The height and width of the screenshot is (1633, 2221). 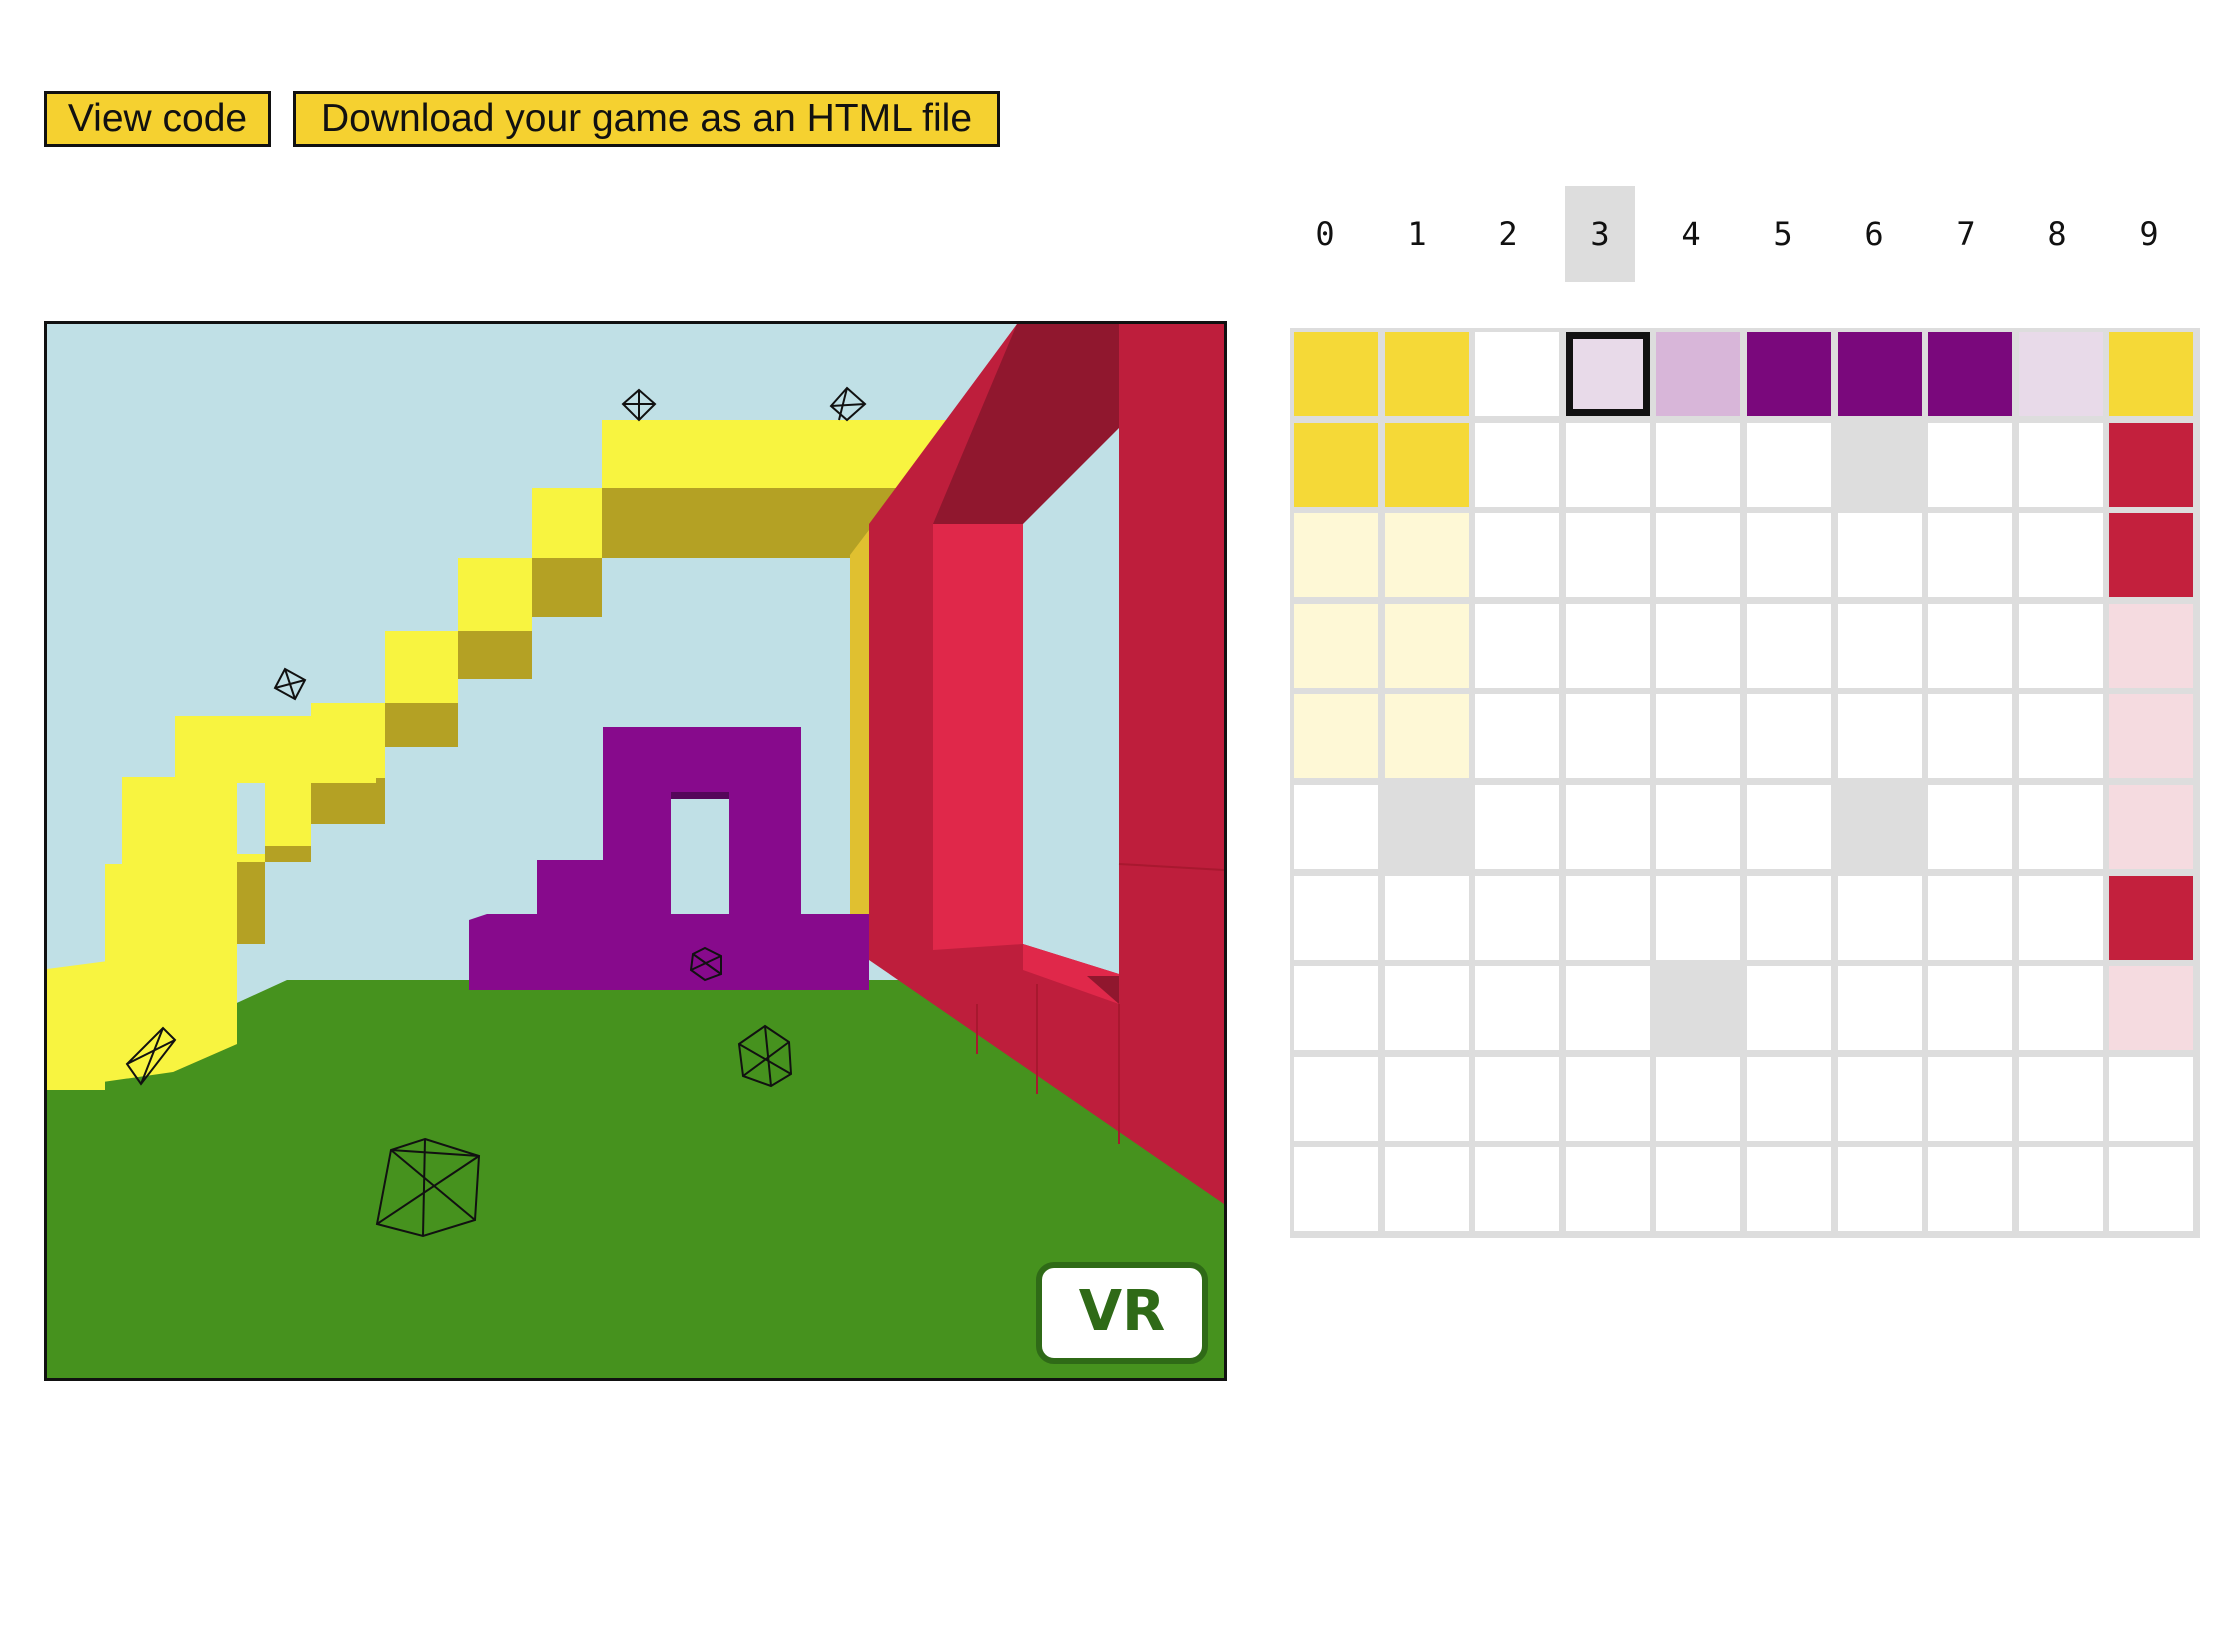 What do you see at coordinates (157, 119) in the screenshot?
I see `view-code-button: View code` at bounding box center [157, 119].